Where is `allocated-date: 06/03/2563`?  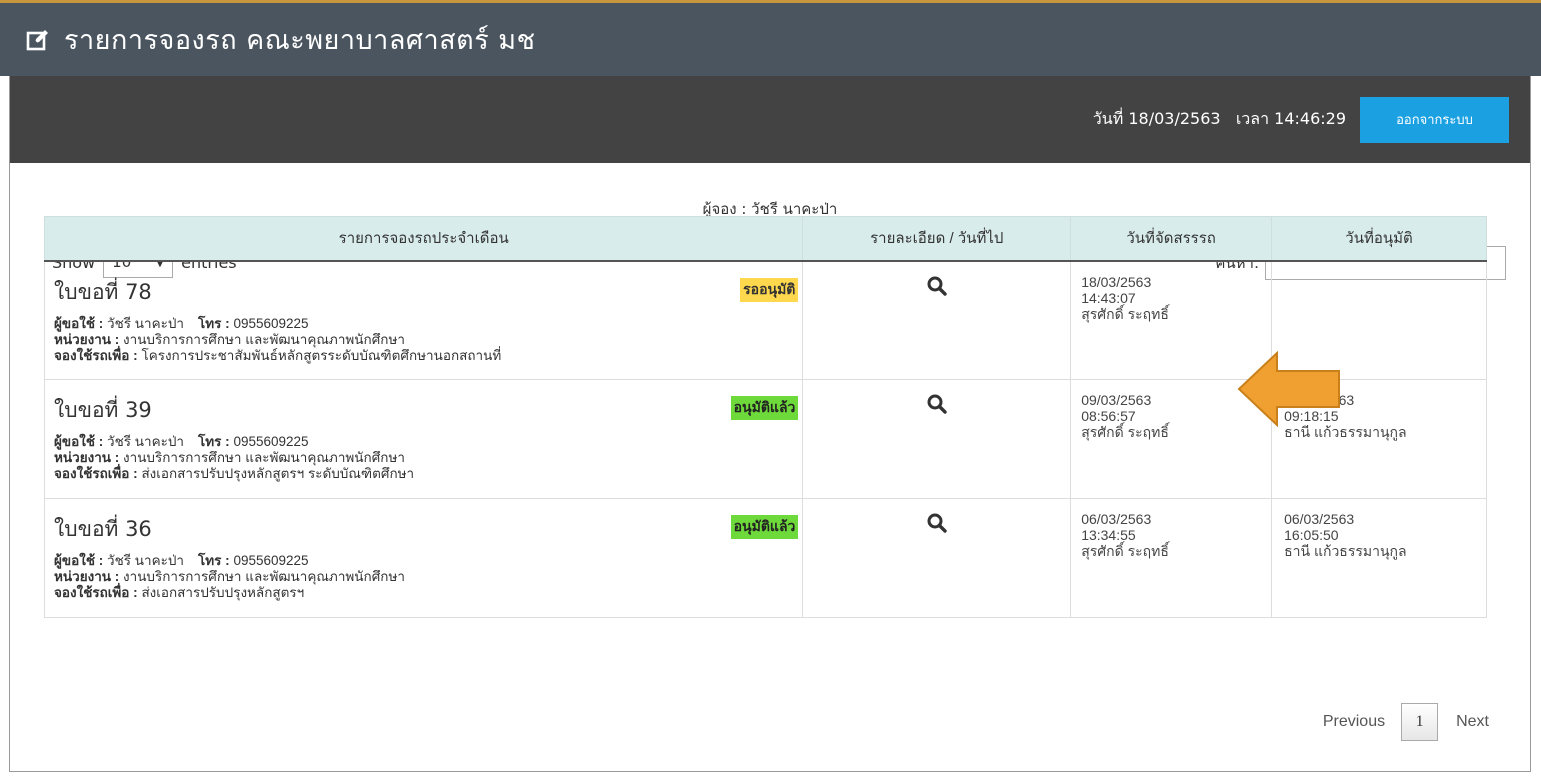 allocated-date: 06/03/2563 is located at coordinates (1116, 519).